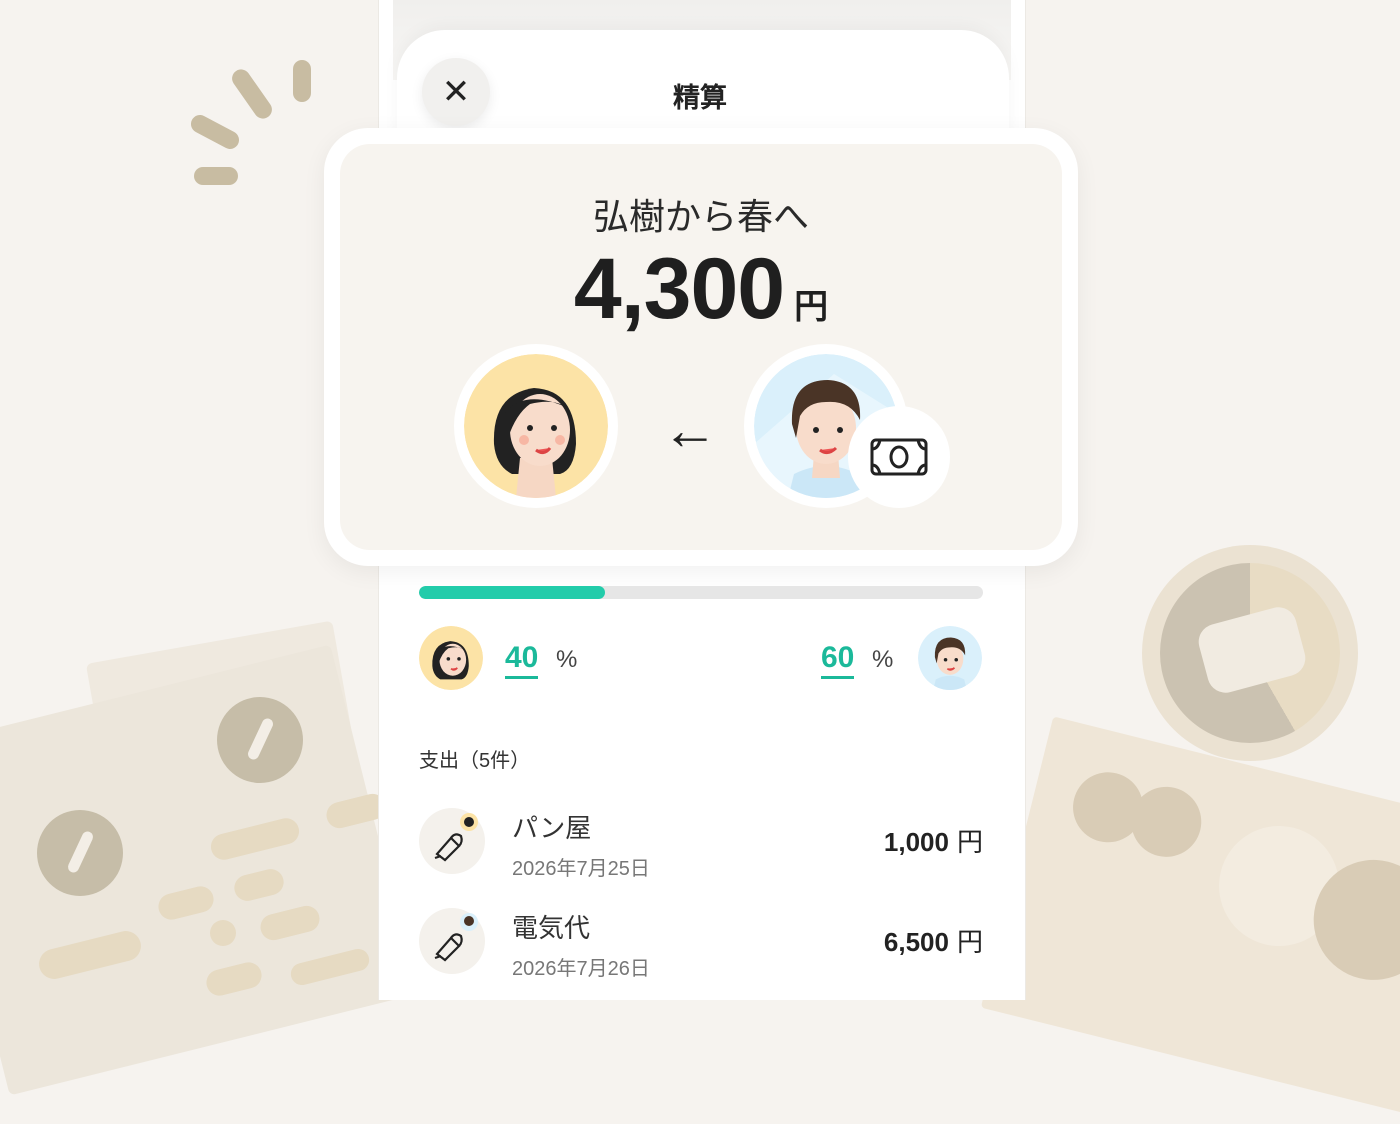 Image resolution: width=1400 pixels, height=1124 pixels. I want to click on receiver-avatar, so click(536, 426).